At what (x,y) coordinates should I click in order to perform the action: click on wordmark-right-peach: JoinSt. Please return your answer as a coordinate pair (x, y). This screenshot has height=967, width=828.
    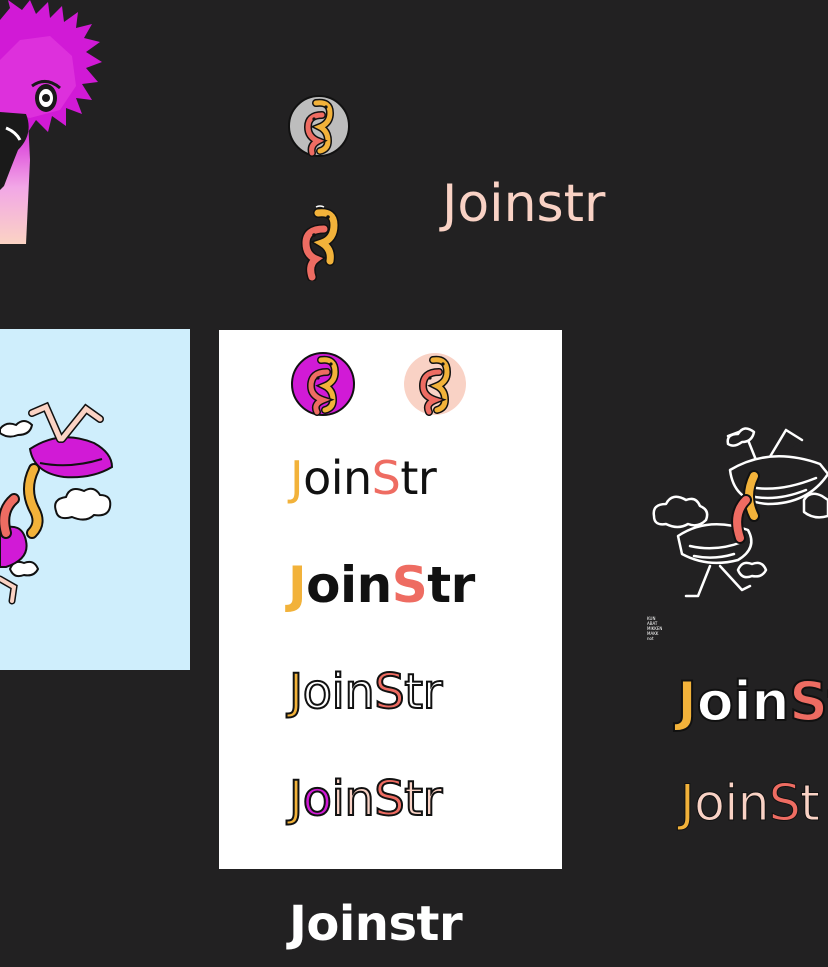
    Looking at the image, I should click on (749, 803).